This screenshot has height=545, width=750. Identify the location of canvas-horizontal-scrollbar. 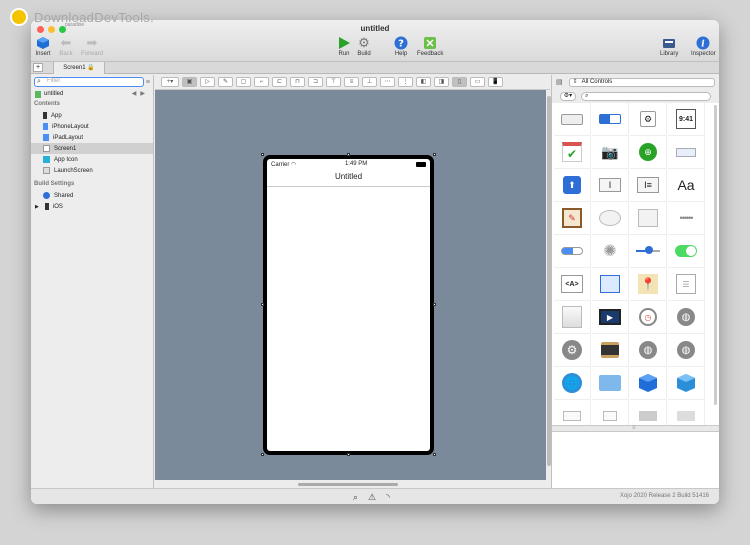
(352, 484).